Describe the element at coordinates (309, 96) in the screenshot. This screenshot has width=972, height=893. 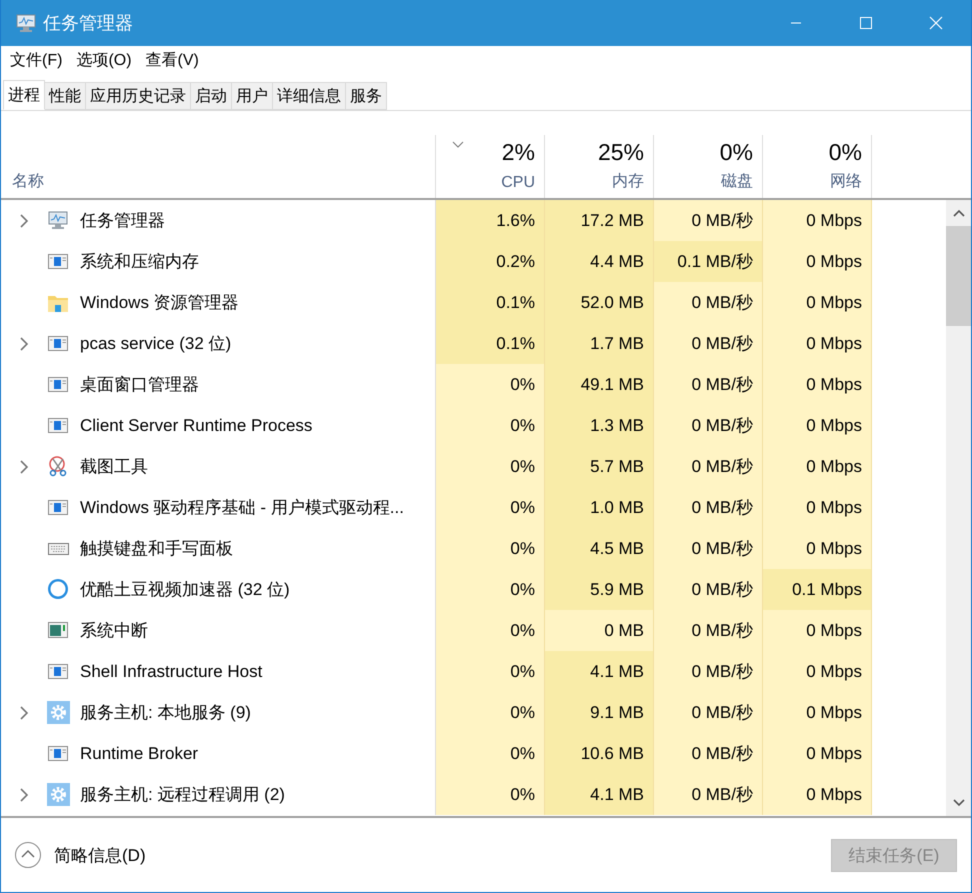
I see `tab: 详细信息` at that location.